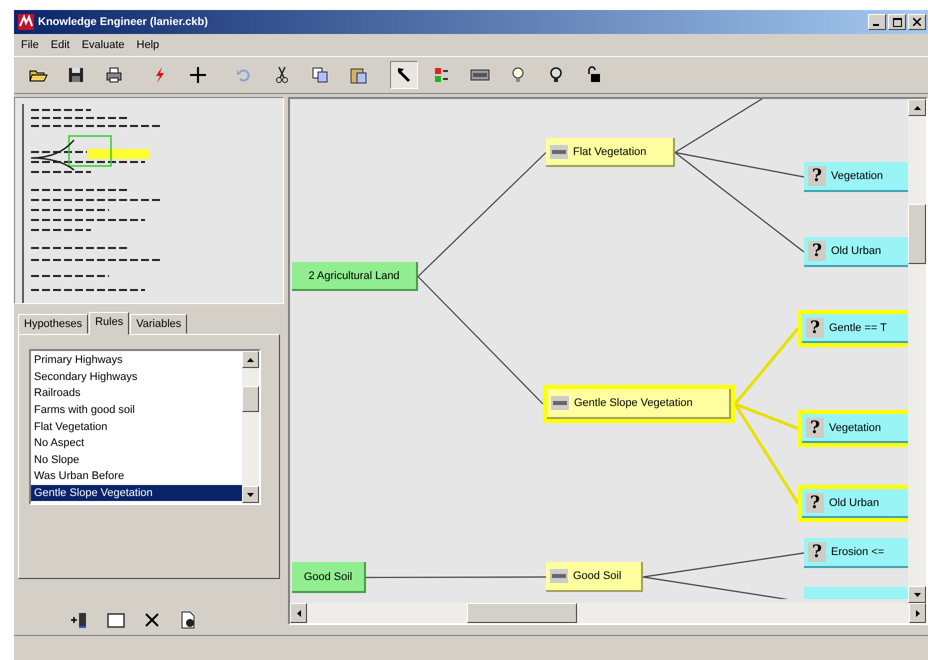 This screenshot has height=660, width=928. I want to click on list-item: No Aspect, so click(136, 443).